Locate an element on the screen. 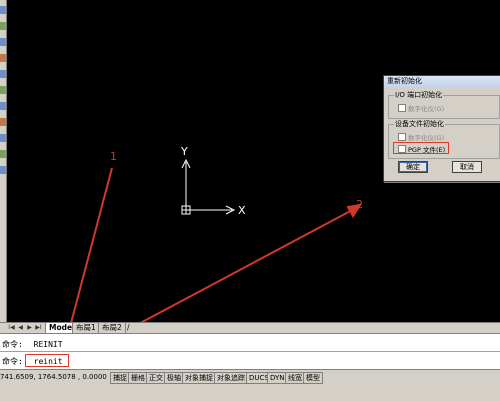 The height and width of the screenshot is (401, 500). tab-nav-prev-button: ◀ is located at coordinates (20, 328).